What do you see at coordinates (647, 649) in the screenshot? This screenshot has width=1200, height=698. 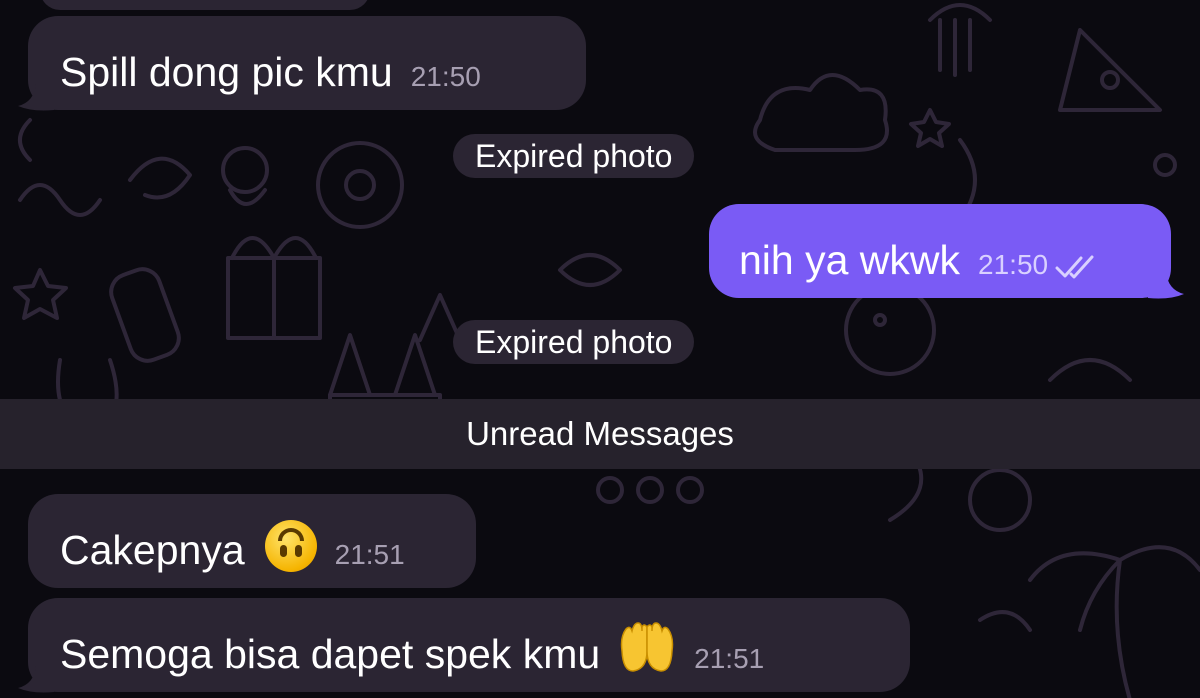 I see `raising-hands-icon` at bounding box center [647, 649].